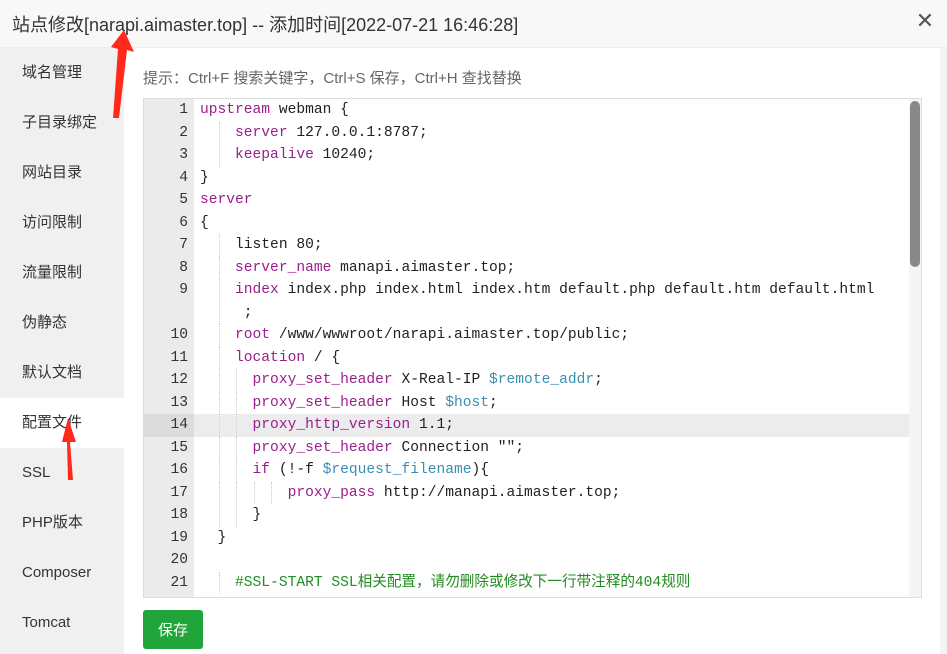 The image size is (947, 654). What do you see at coordinates (62, 323) in the screenshot?
I see `sidebar-item: 伪静态` at bounding box center [62, 323].